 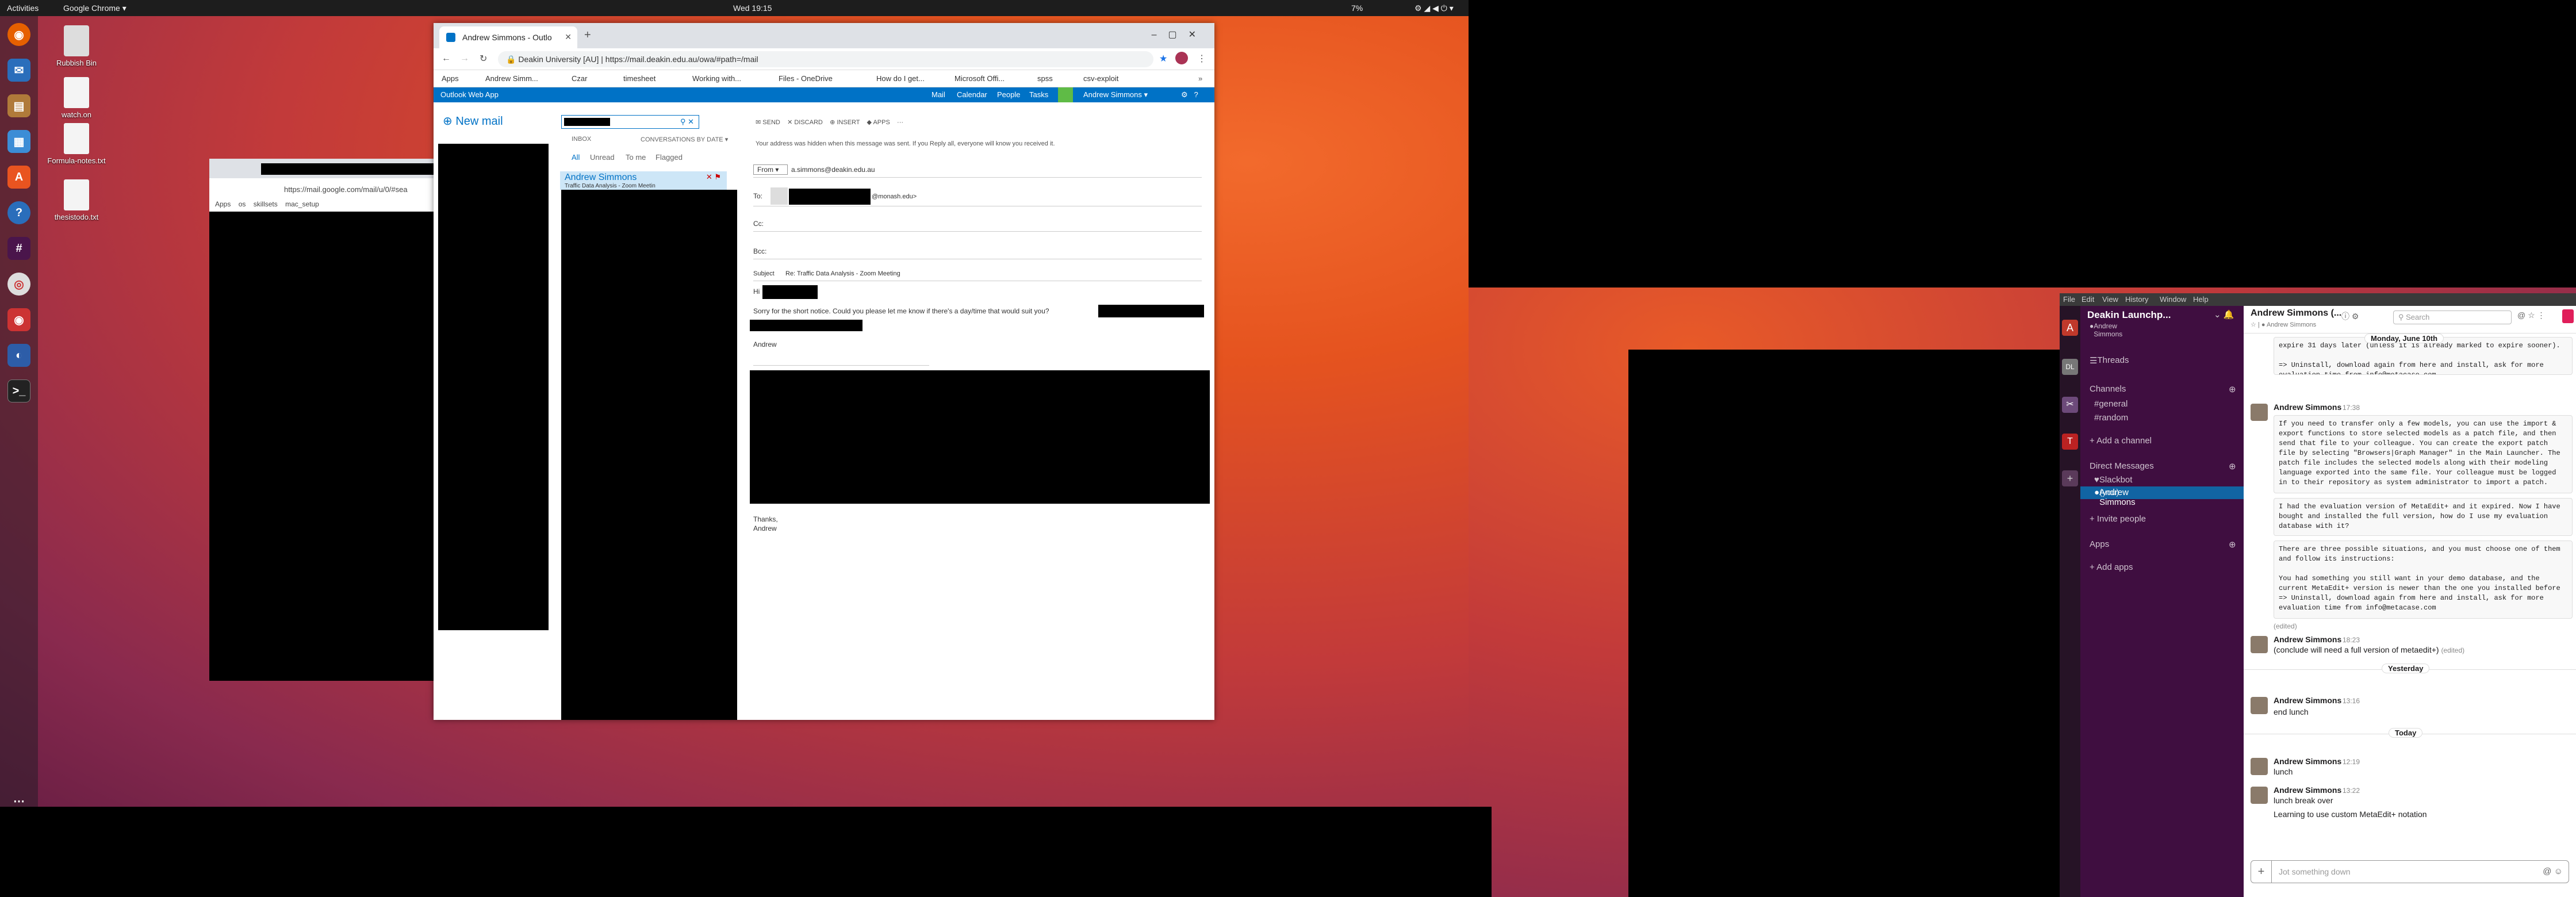 I want to click on workspace-4: T, so click(x=2070, y=442).